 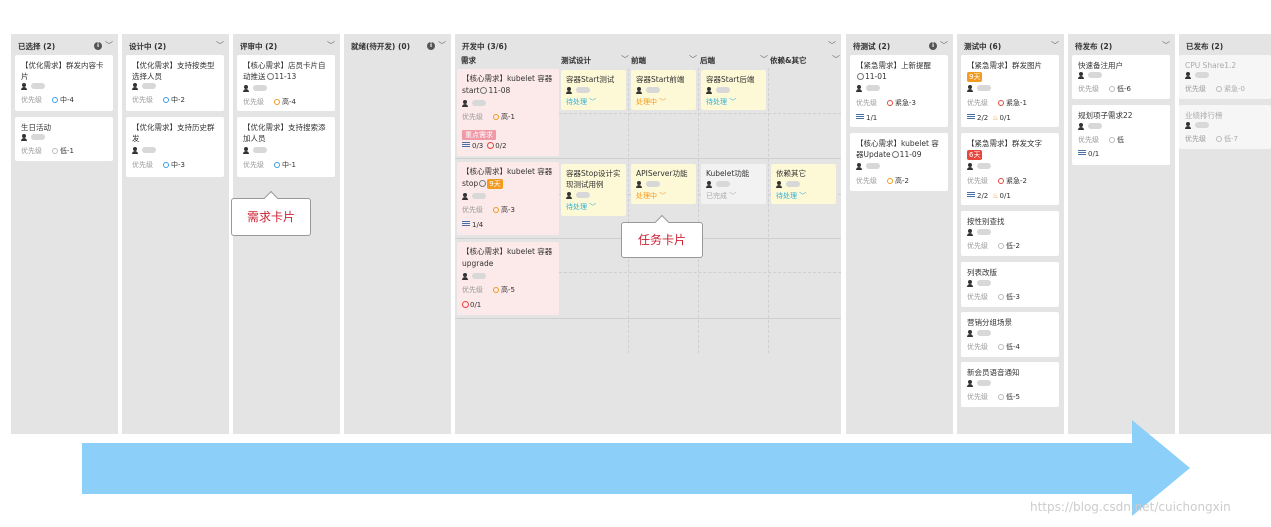 I want to click on task-card: 容器Stop设计实现测试用例 待处理 ﹀, so click(x=593, y=190).